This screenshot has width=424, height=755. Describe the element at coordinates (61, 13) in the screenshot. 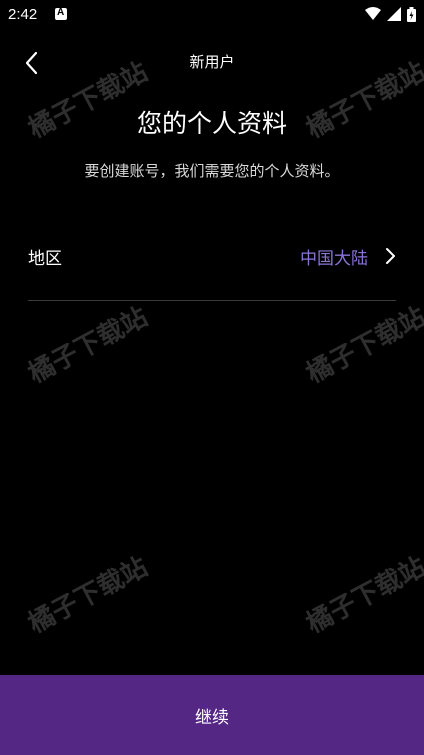

I see `a-notification-icon` at that location.